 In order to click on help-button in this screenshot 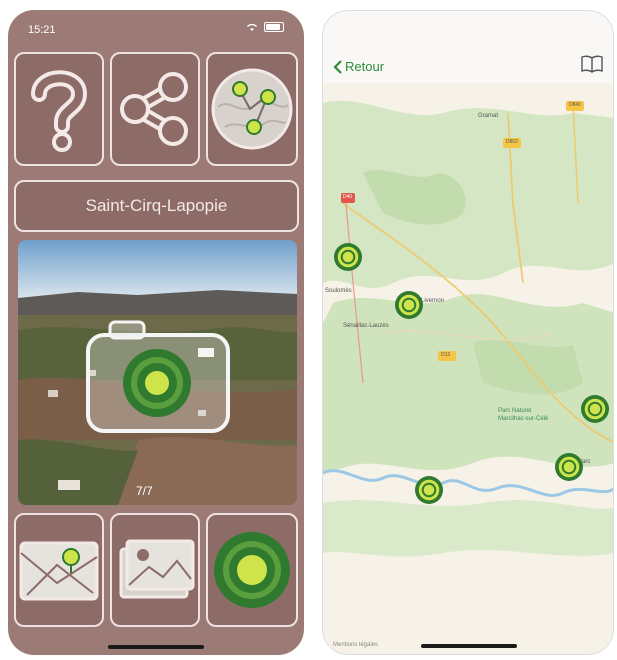, I will do `click(59, 109)`.